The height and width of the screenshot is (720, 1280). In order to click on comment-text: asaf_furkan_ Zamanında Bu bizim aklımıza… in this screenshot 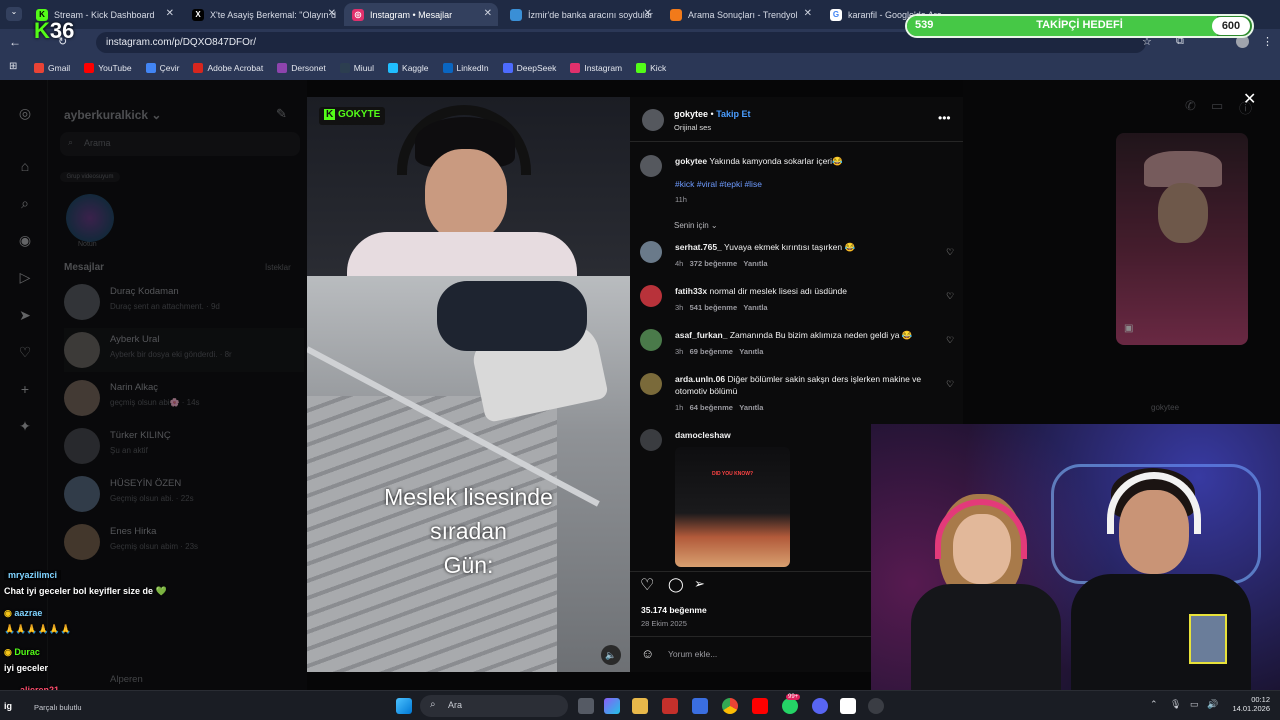, I will do `click(807, 335)`.